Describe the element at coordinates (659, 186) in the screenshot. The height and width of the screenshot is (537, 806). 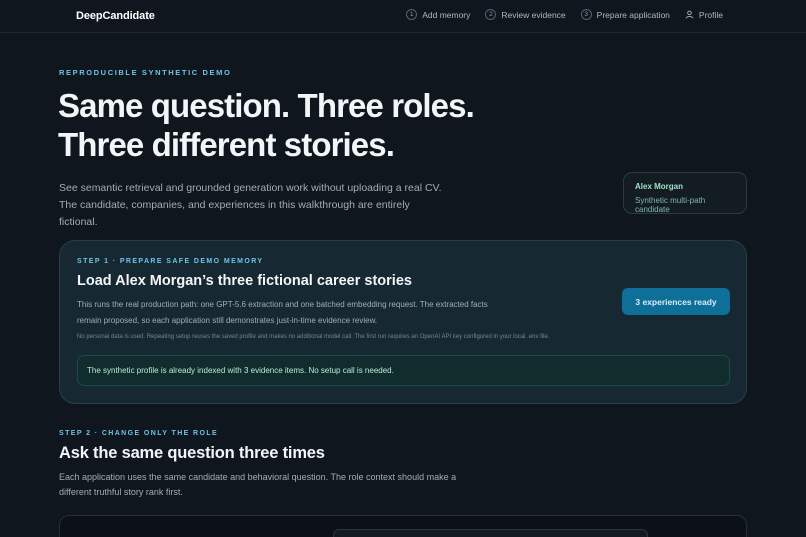
I see `candidate-name: Alex Morgan` at that location.